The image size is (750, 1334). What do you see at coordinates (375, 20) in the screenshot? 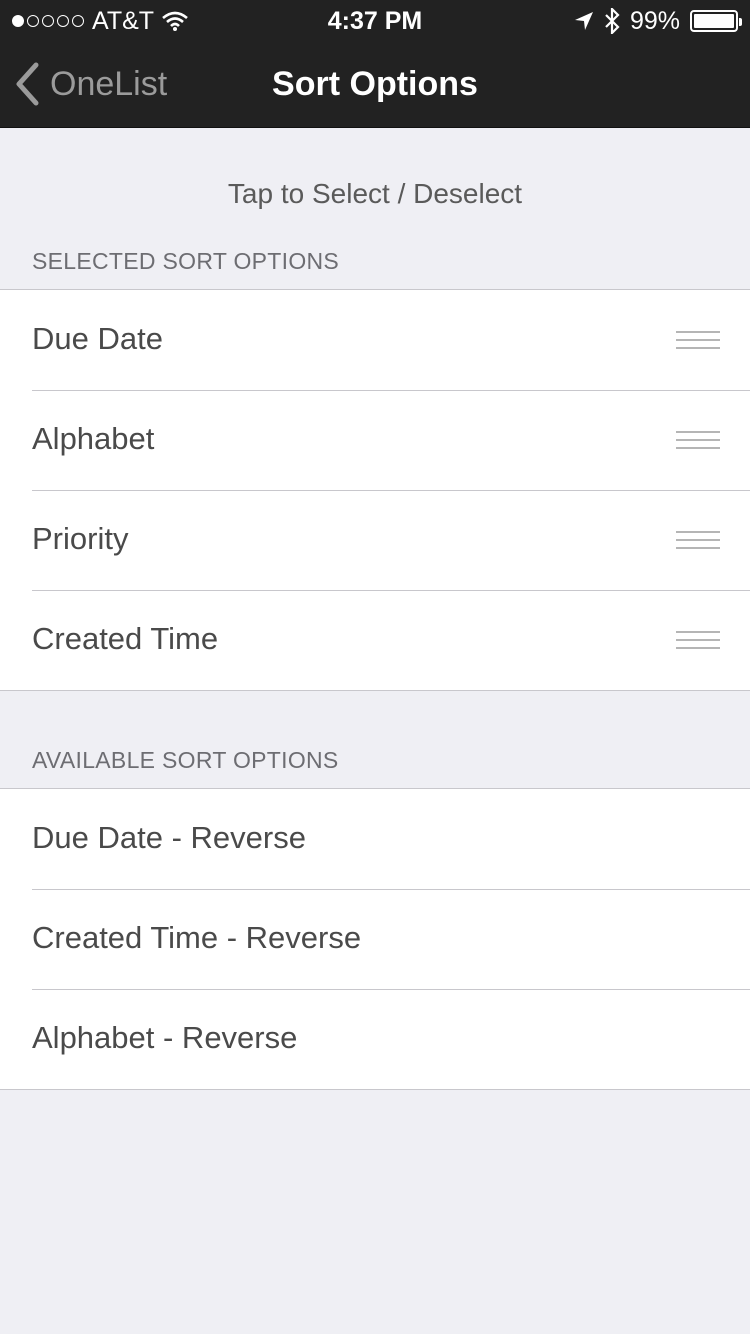
I see `status-bar: AT&T 4:37 PM 99%` at bounding box center [375, 20].